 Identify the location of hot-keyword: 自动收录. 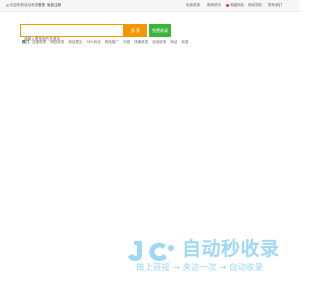
(159, 42).